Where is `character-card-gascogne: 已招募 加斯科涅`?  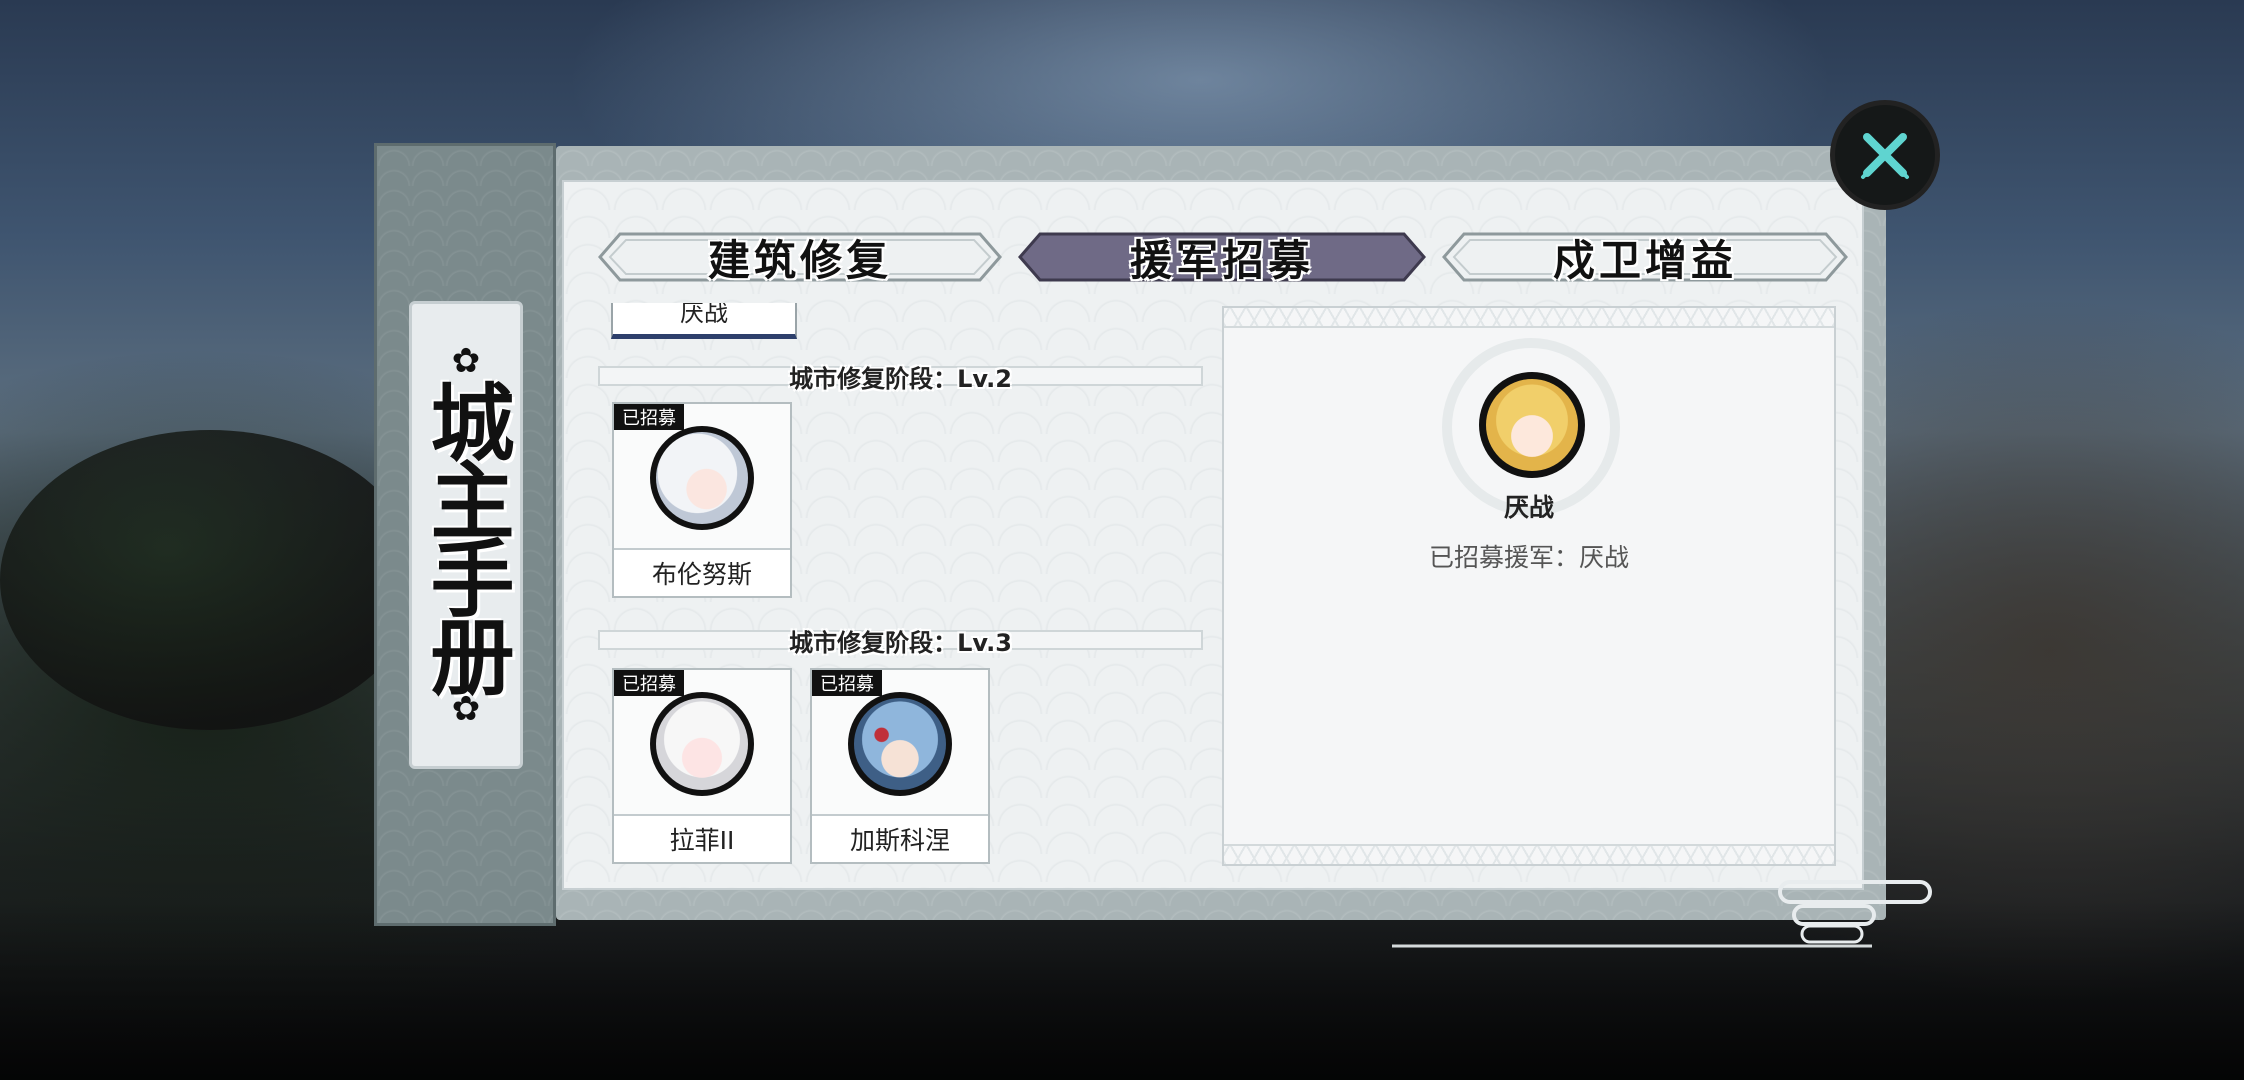
character-card-gascogne: 已招募 加斯科涅 is located at coordinates (900, 766).